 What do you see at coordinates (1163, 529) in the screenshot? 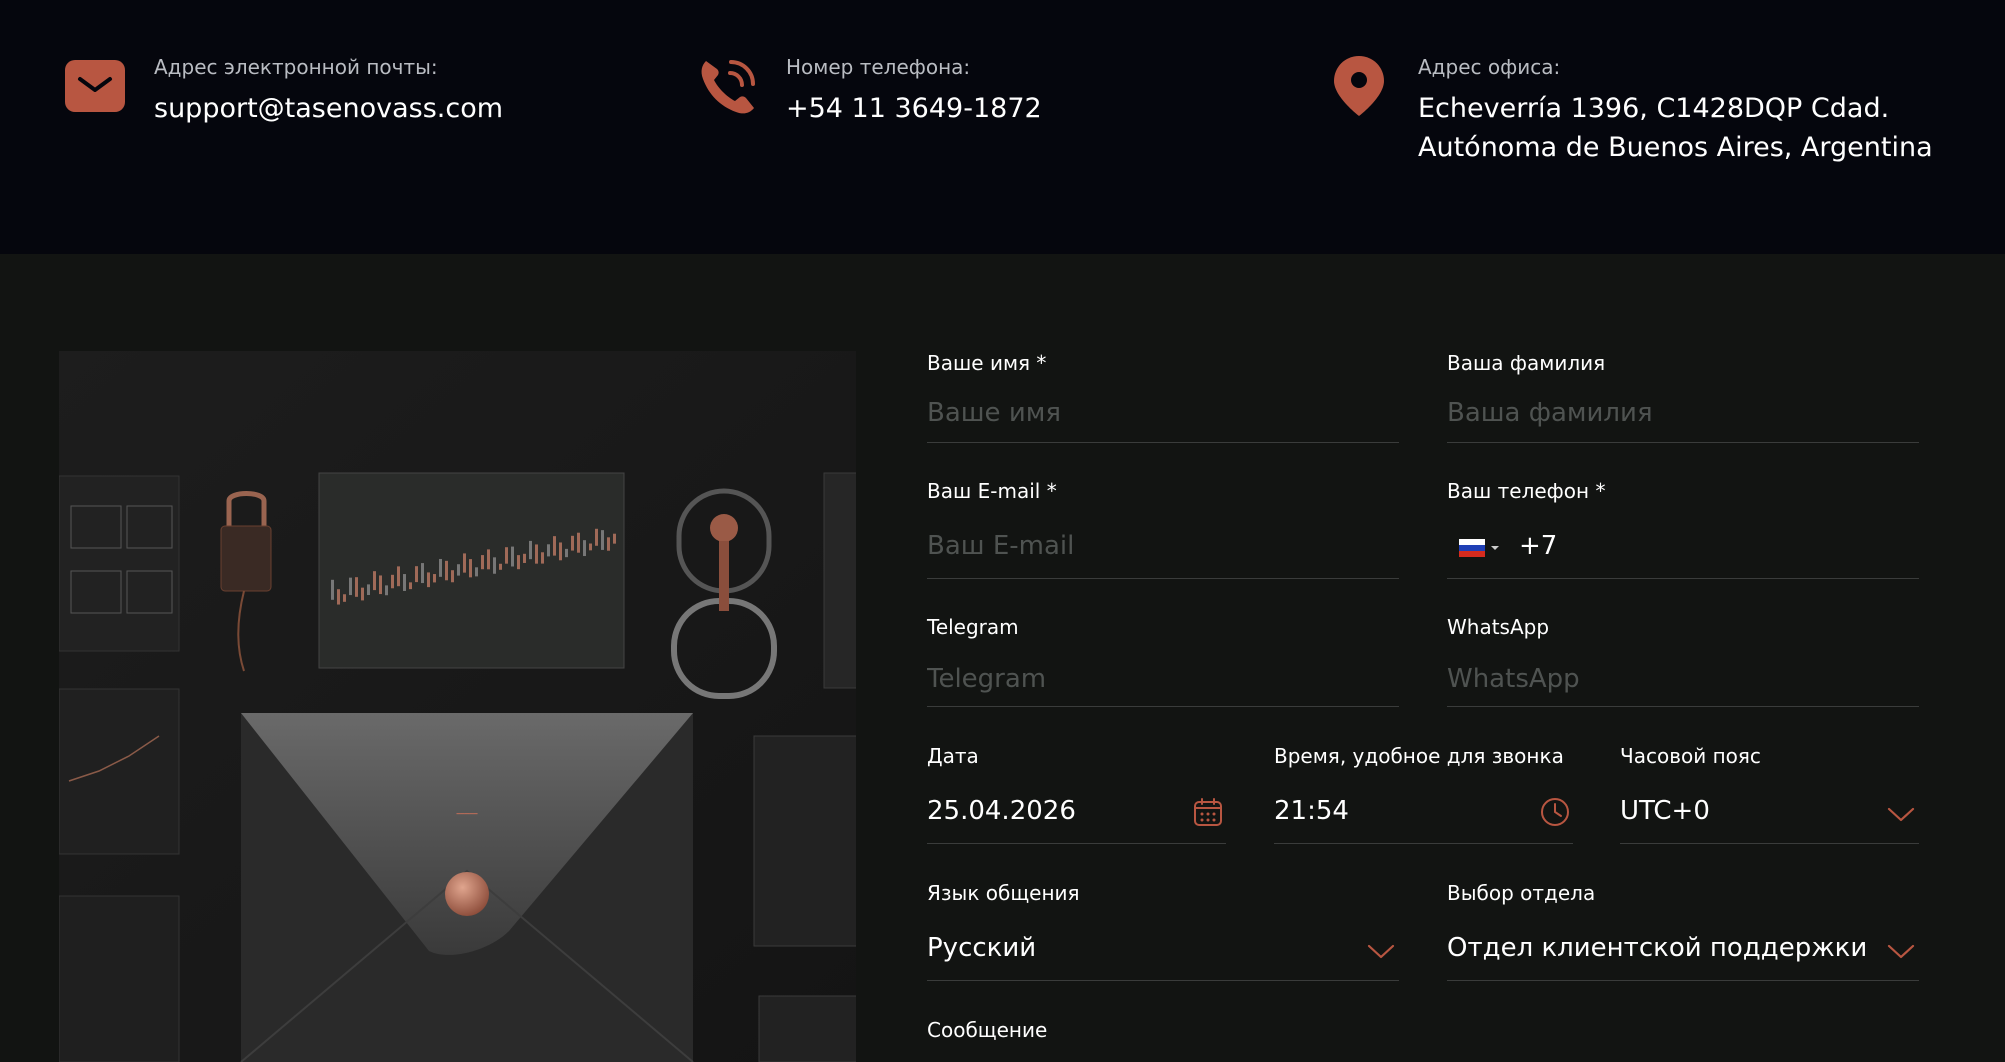
I see `email-field: Ваш E-mail *` at bounding box center [1163, 529].